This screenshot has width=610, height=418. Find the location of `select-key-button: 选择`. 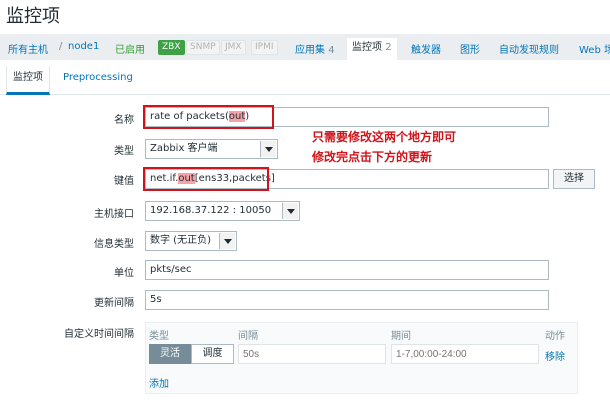

select-key-button: 选择 is located at coordinates (574, 179).